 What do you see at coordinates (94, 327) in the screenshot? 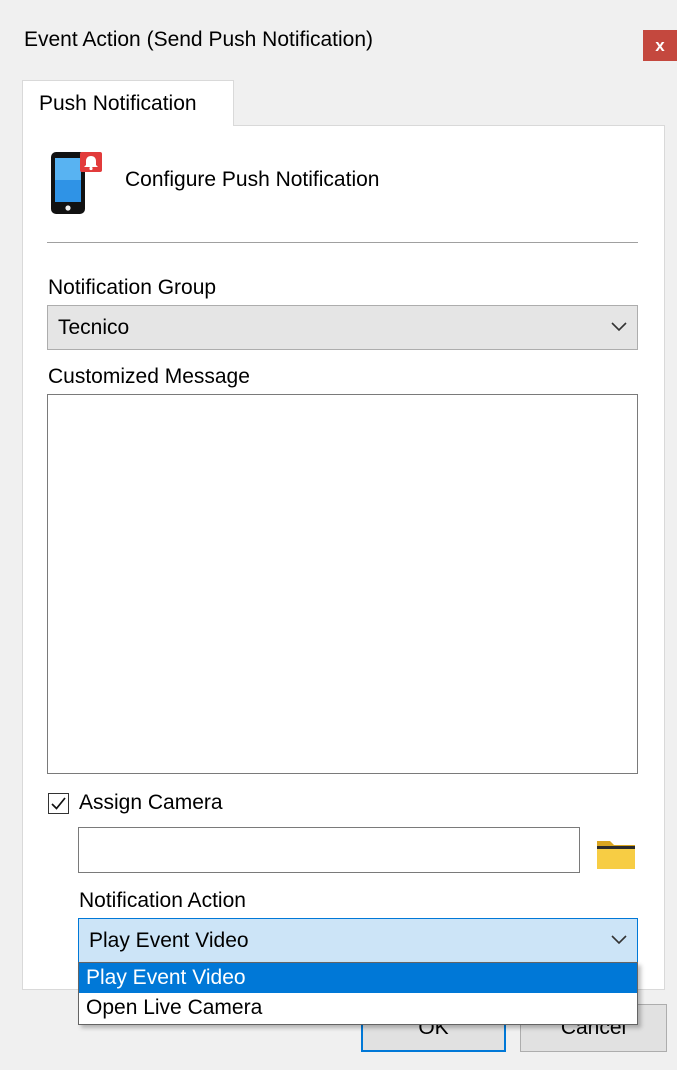
I see `notification-group-value: Tecnico` at bounding box center [94, 327].